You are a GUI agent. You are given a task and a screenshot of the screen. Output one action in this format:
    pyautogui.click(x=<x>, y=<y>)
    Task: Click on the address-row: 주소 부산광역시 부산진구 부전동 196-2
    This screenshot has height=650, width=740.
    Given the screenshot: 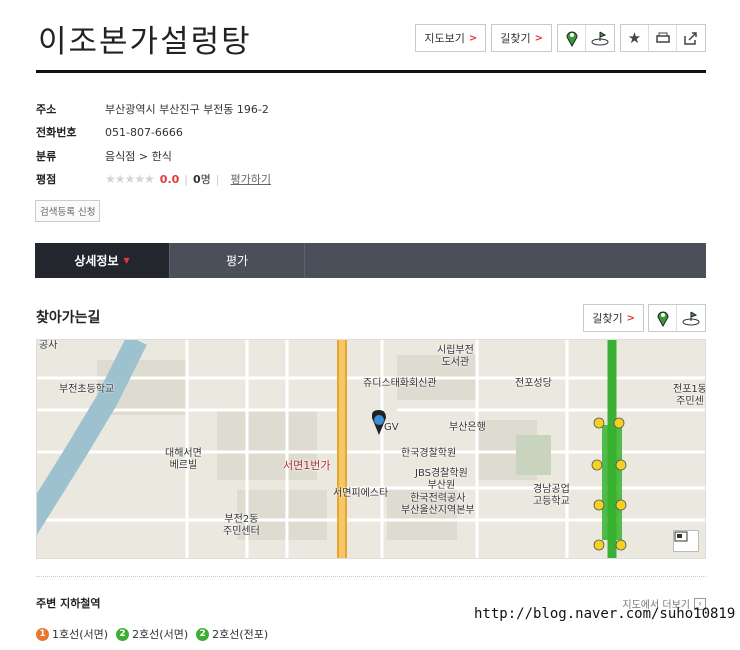 What is the action you would take?
    pyautogui.click(x=153, y=109)
    